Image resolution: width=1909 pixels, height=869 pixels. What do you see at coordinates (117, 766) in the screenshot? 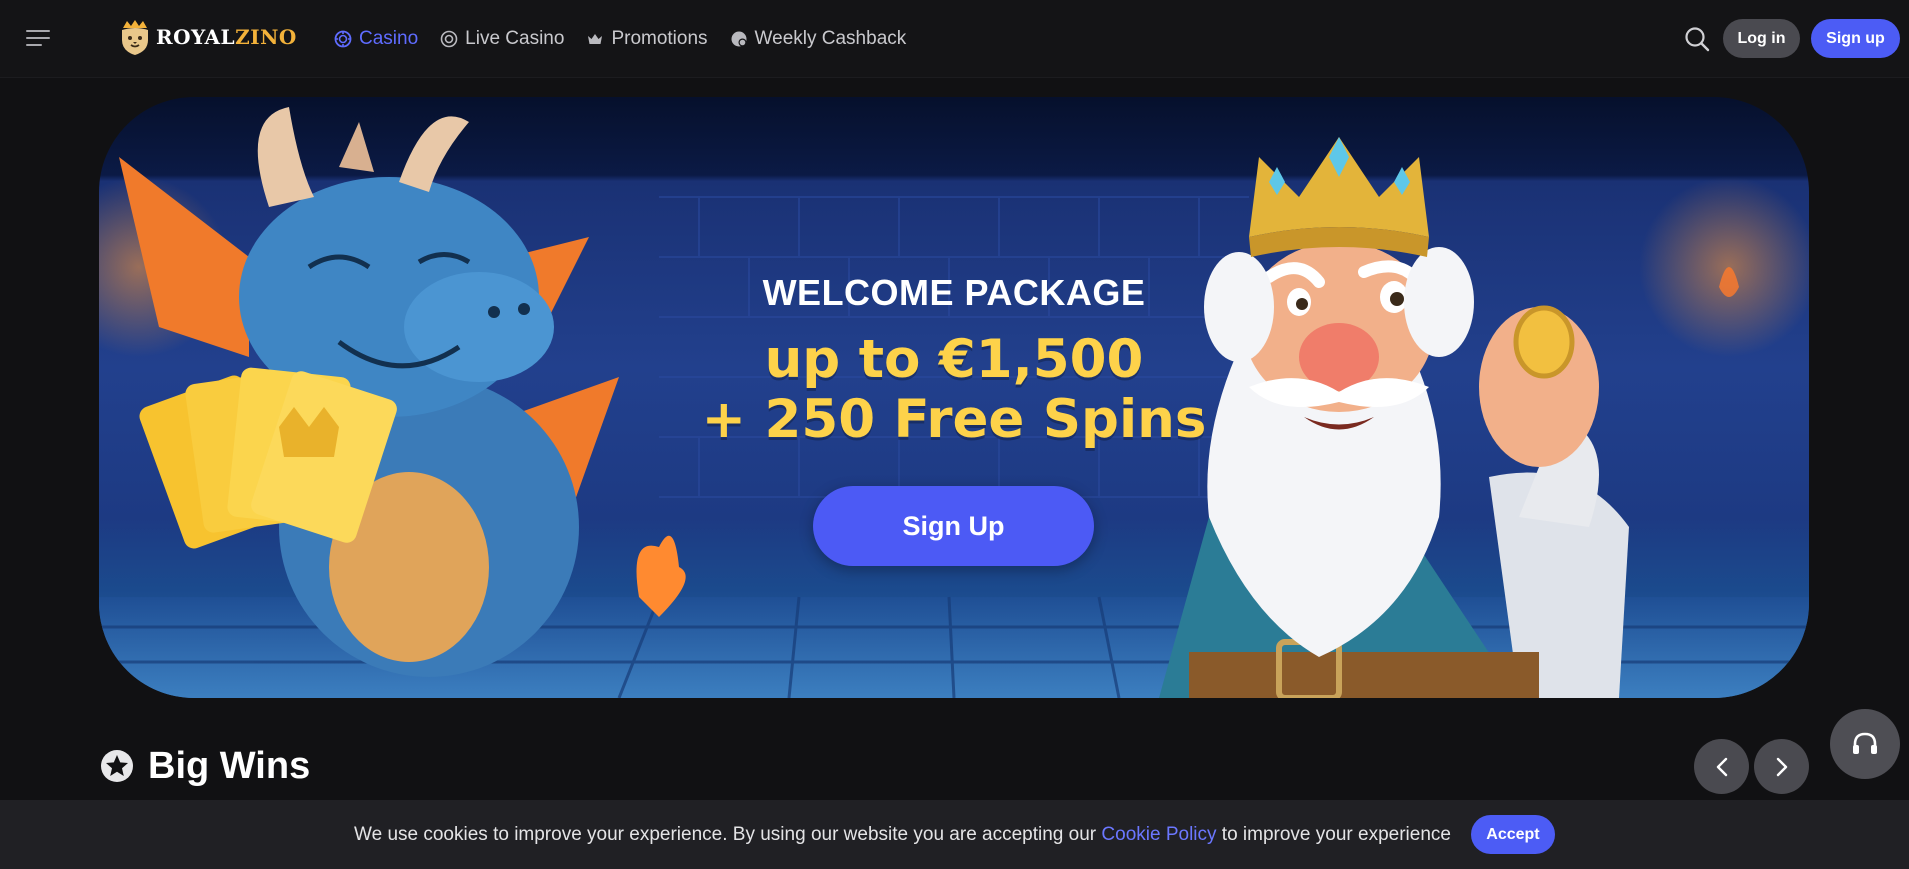
I see `star-badge-icon` at bounding box center [117, 766].